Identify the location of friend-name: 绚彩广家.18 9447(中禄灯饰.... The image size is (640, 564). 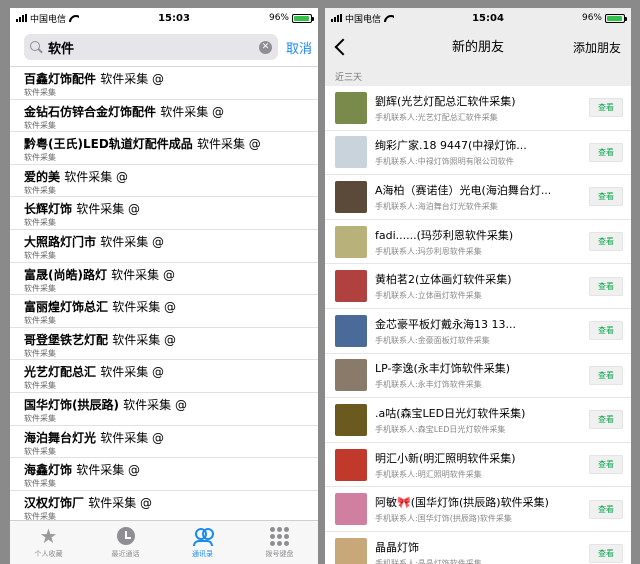
(451, 146).